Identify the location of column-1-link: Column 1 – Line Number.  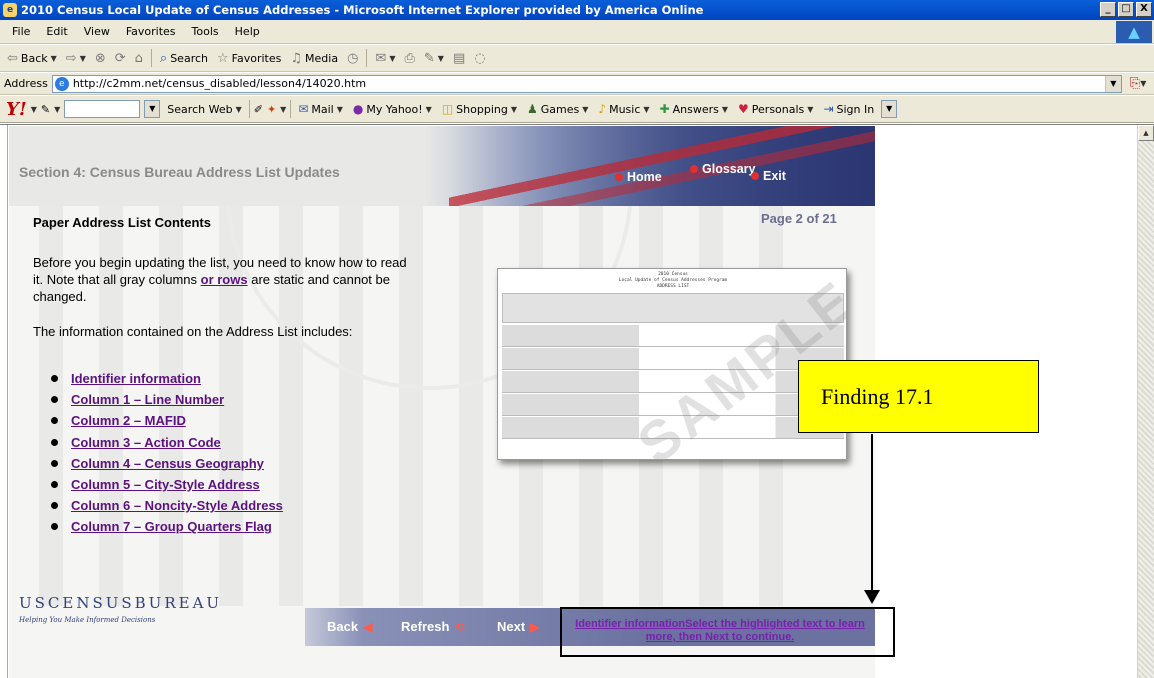
(147, 399).